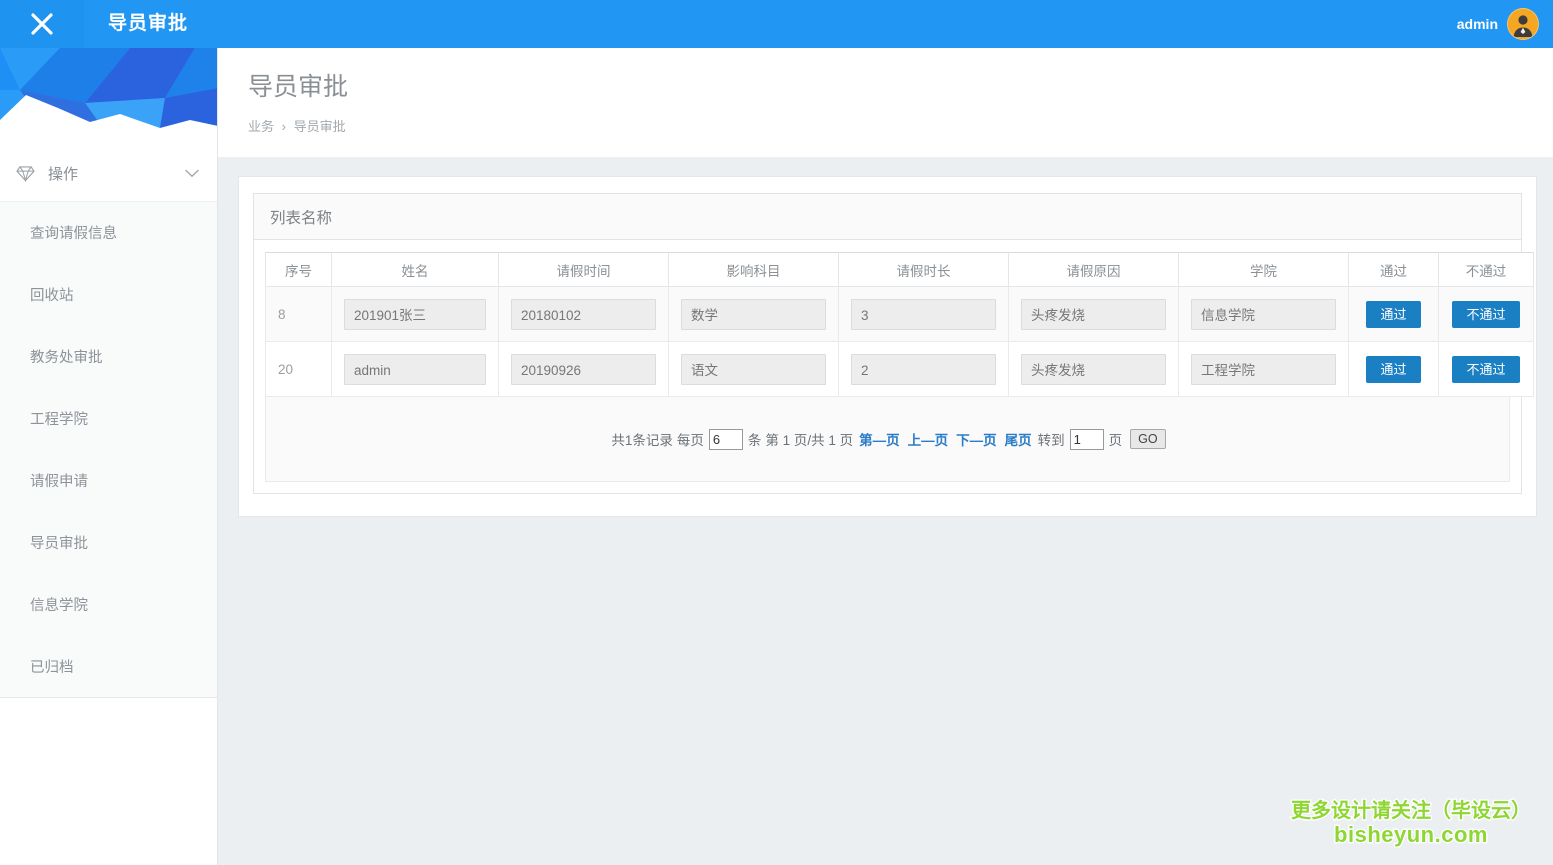  What do you see at coordinates (1393, 269) in the screenshot?
I see `col-header-approve: 通过` at bounding box center [1393, 269].